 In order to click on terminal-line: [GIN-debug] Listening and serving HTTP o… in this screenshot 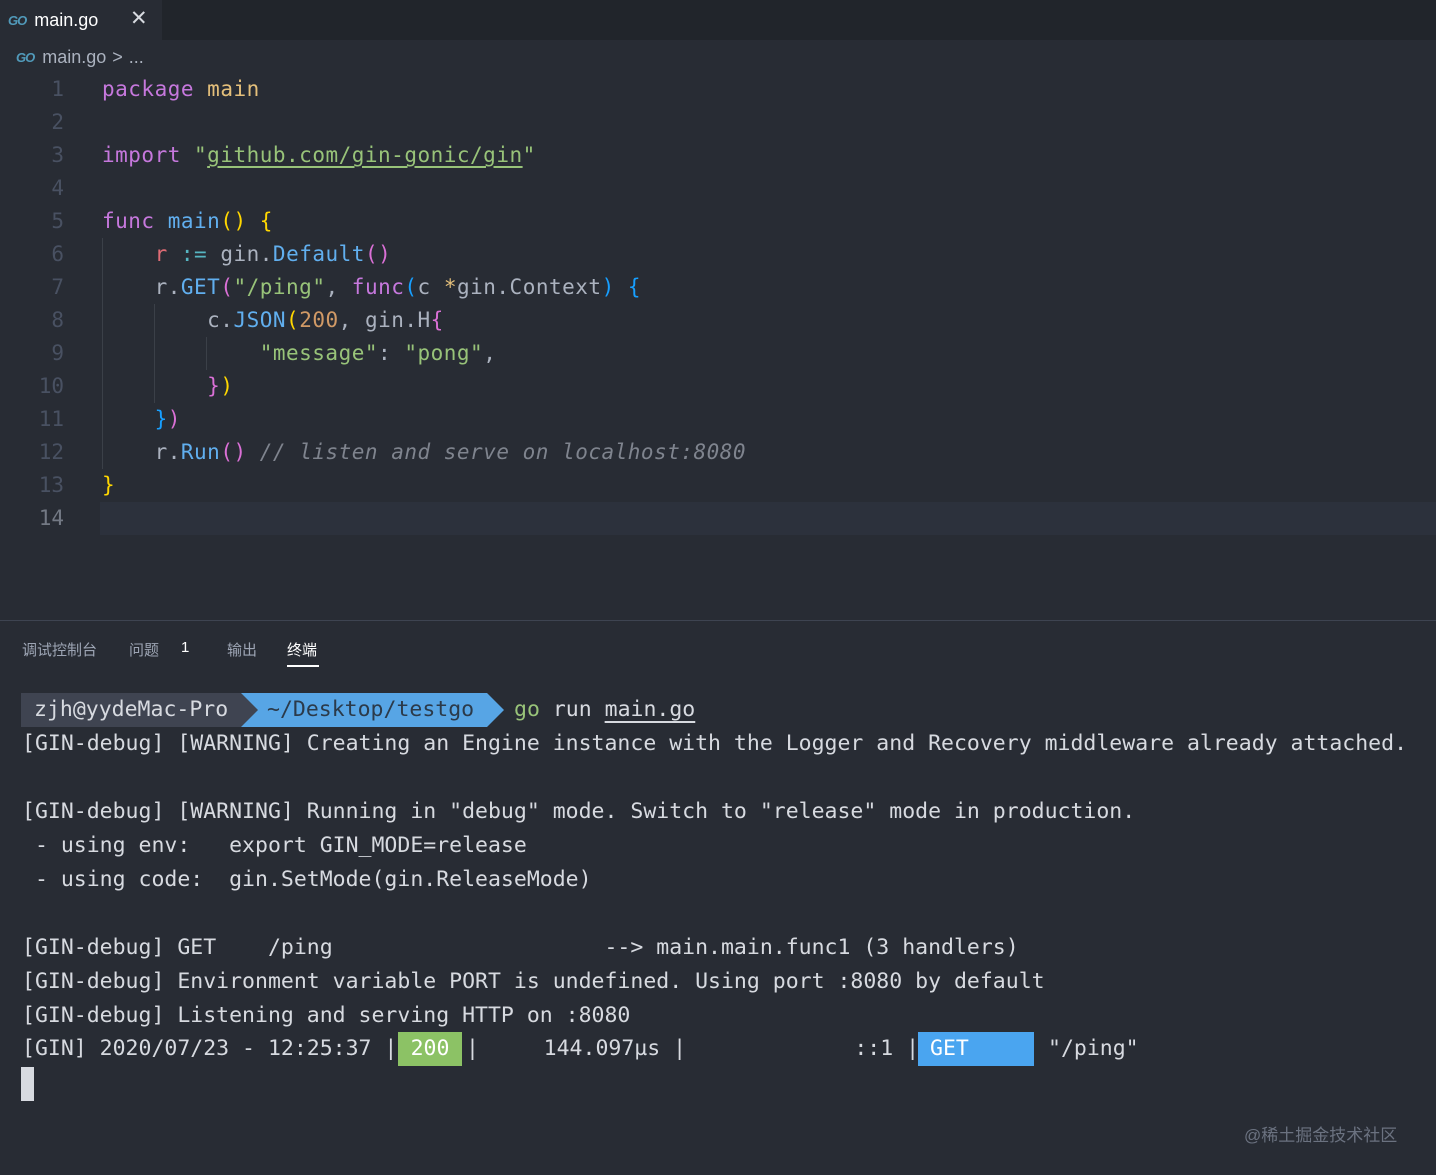, I will do `click(326, 1015)`.